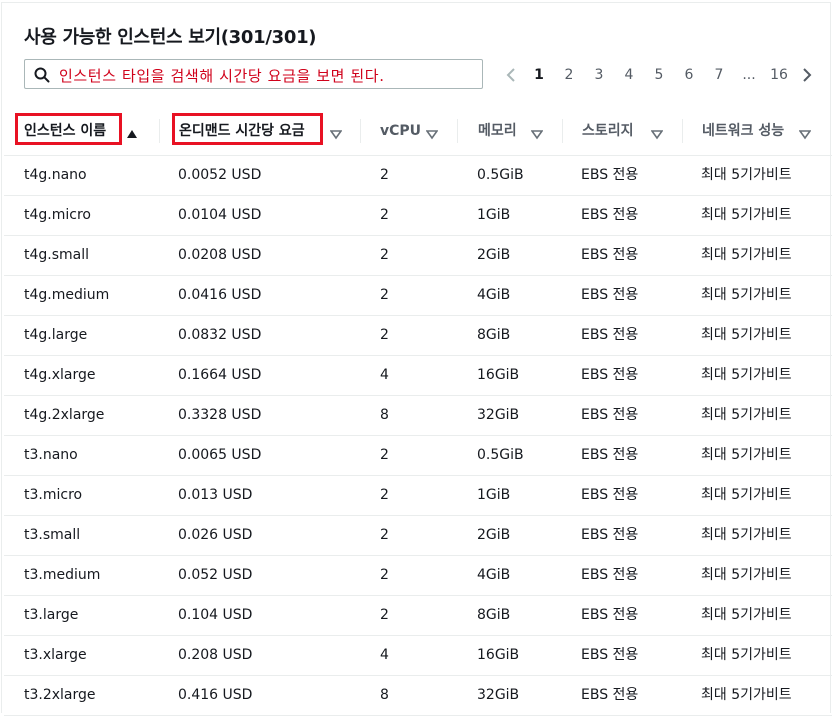 Image resolution: width=833 pixels, height=716 pixels. I want to click on page-1-button: 1, so click(539, 75).